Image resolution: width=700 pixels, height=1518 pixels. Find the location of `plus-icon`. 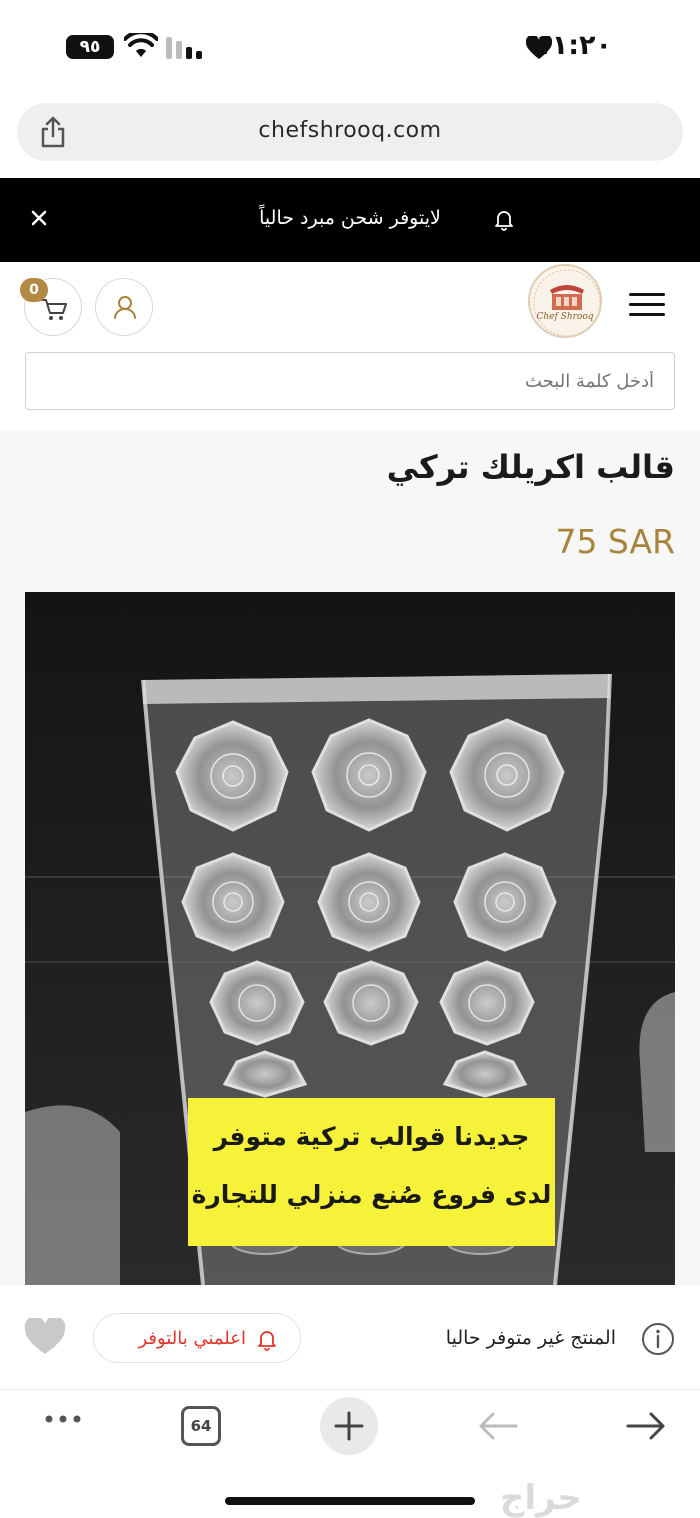

plus-icon is located at coordinates (349, 1426).